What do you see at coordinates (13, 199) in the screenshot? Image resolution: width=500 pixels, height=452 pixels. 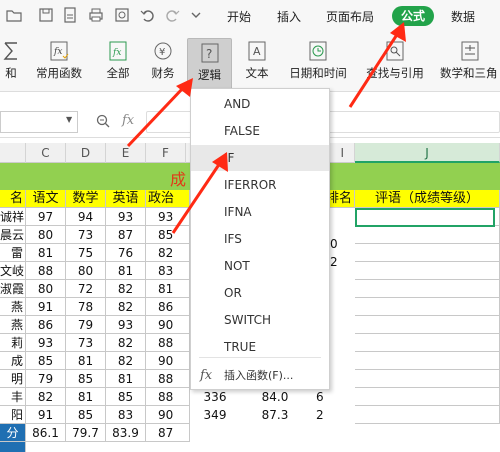 I see `header-name-cell: 名` at bounding box center [13, 199].